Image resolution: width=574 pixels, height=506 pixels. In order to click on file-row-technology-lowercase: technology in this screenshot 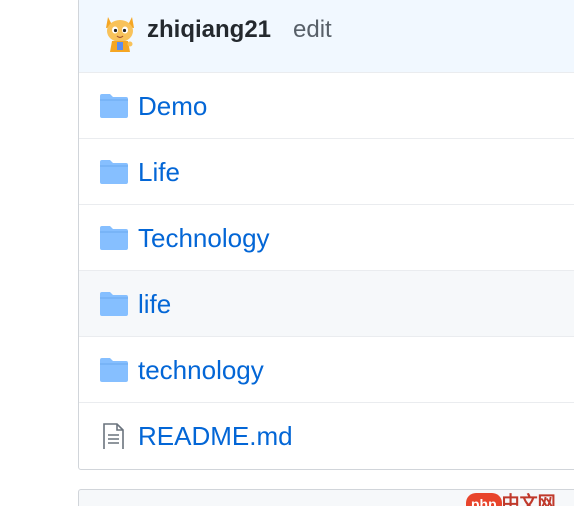, I will do `click(326, 369)`.